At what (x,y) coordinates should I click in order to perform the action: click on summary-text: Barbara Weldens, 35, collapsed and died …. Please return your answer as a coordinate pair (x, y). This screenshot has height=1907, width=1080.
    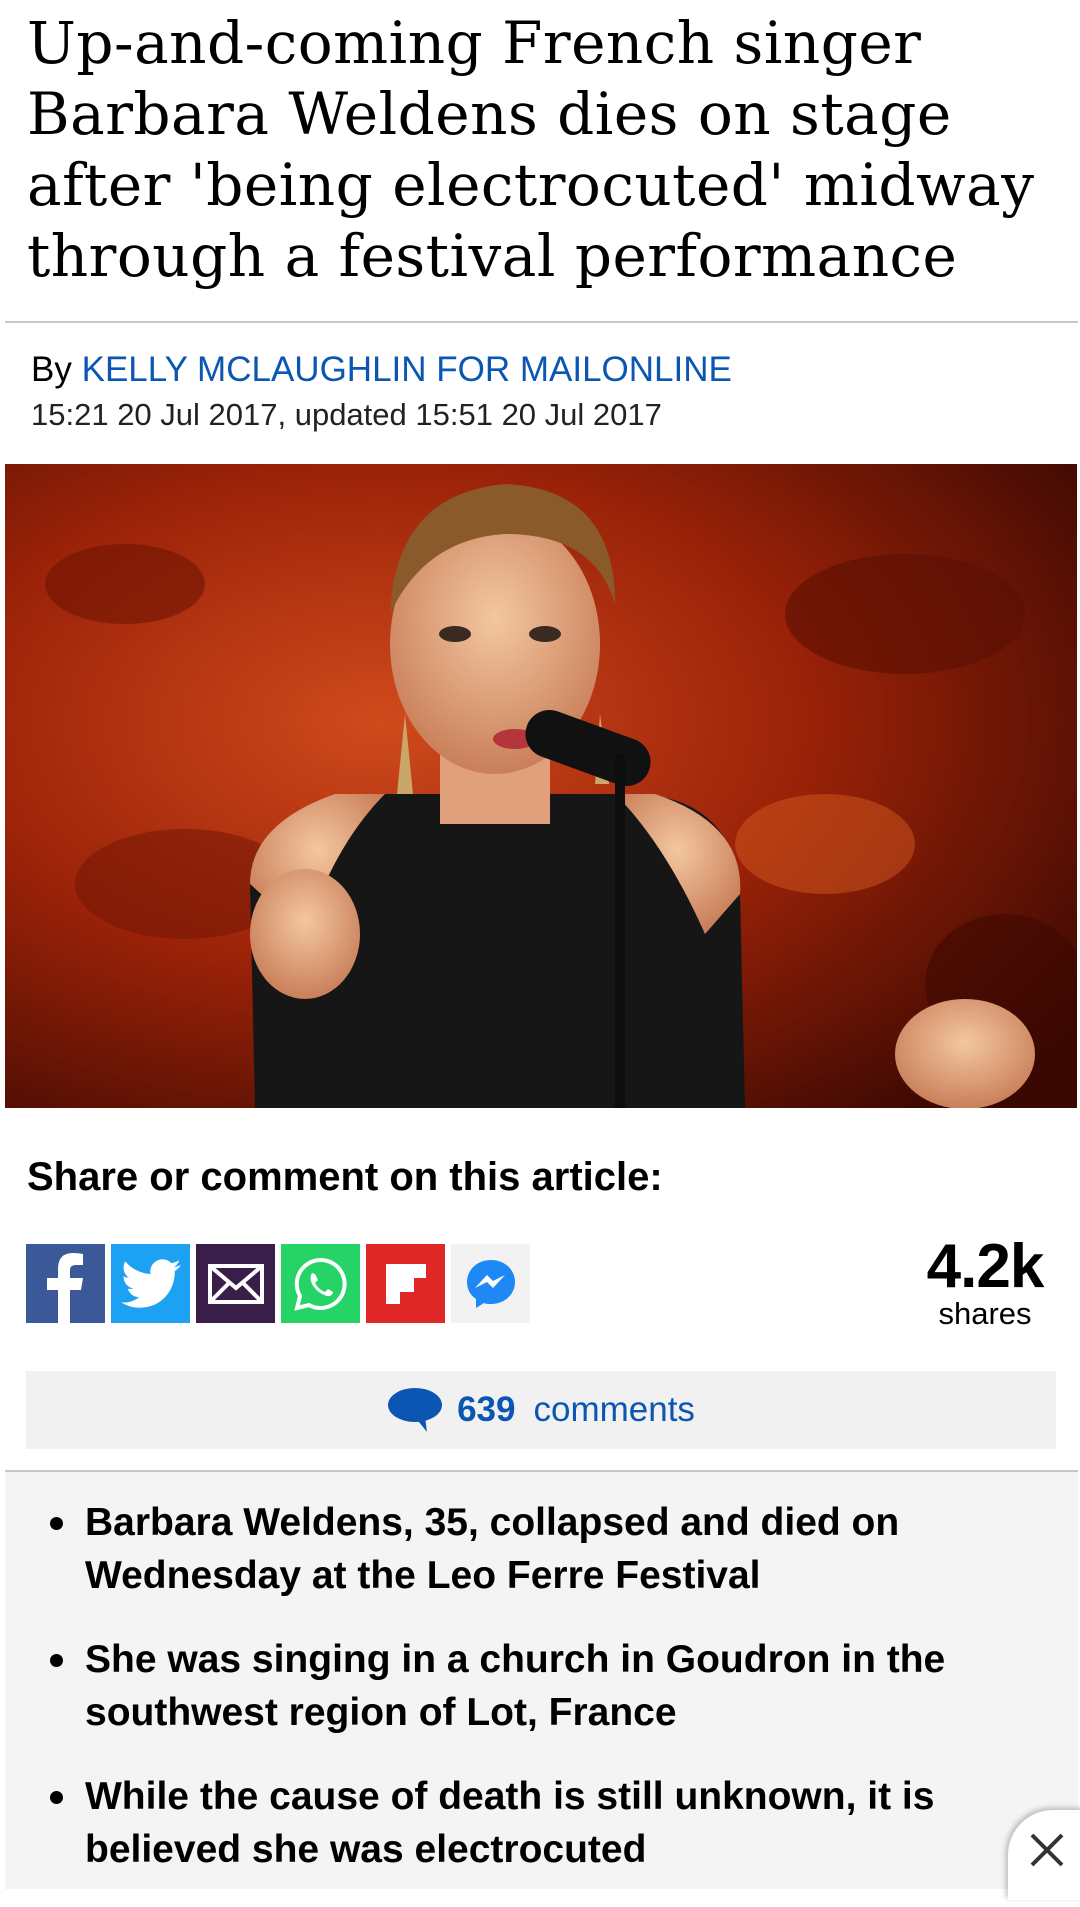
    Looking at the image, I should click on (492, 1549).